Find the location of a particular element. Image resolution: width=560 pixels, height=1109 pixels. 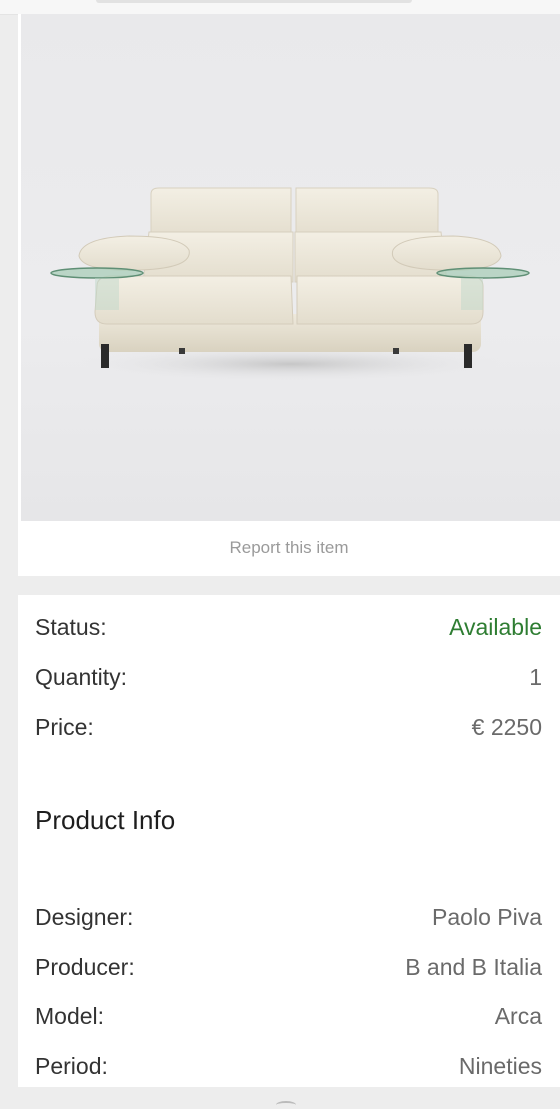

report-item-link: Report this item is located at coordinates (289, 548).